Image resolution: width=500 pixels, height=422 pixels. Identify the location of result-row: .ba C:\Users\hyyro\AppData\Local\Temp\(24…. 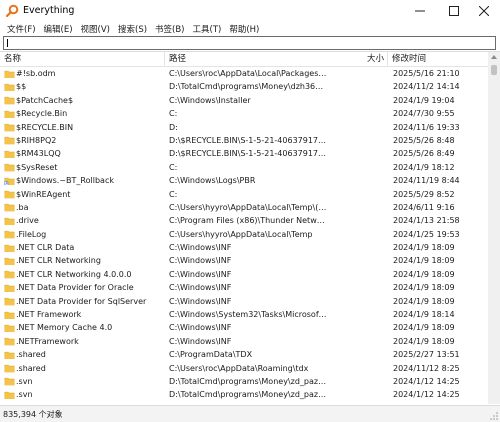
(244, 207).